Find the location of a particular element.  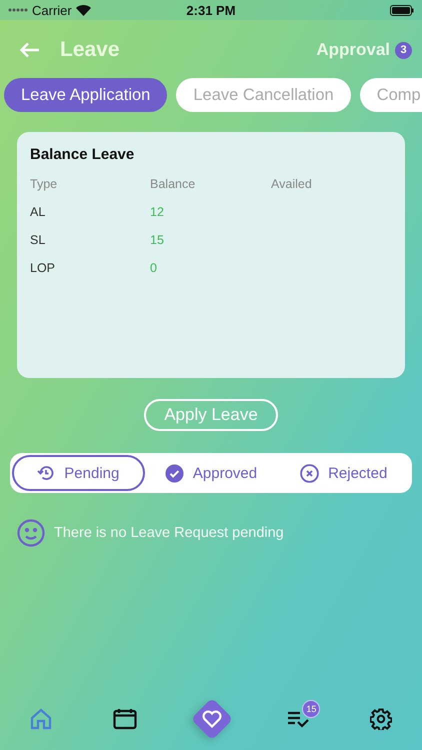

filter-tab: Approved is located at coordinates (211, 473).